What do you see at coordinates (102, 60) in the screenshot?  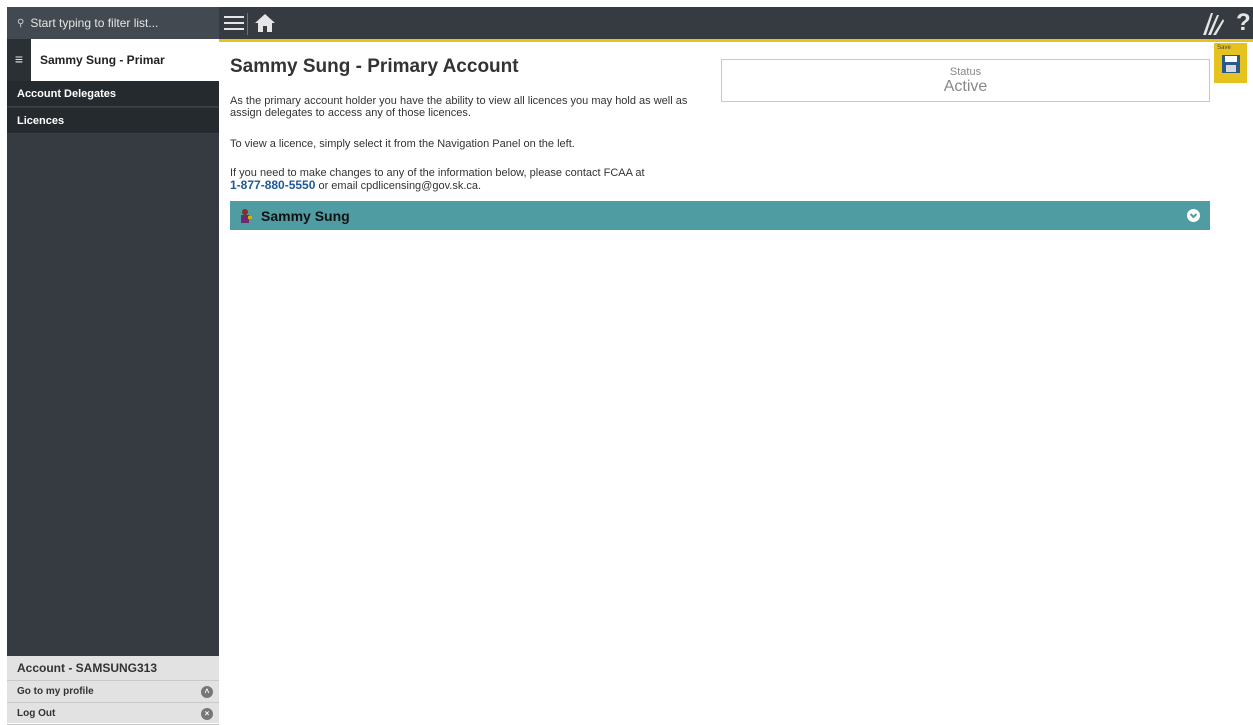 I see `account-tab-label: Sammy Sung - Primar` at bounding box center [102, 60].